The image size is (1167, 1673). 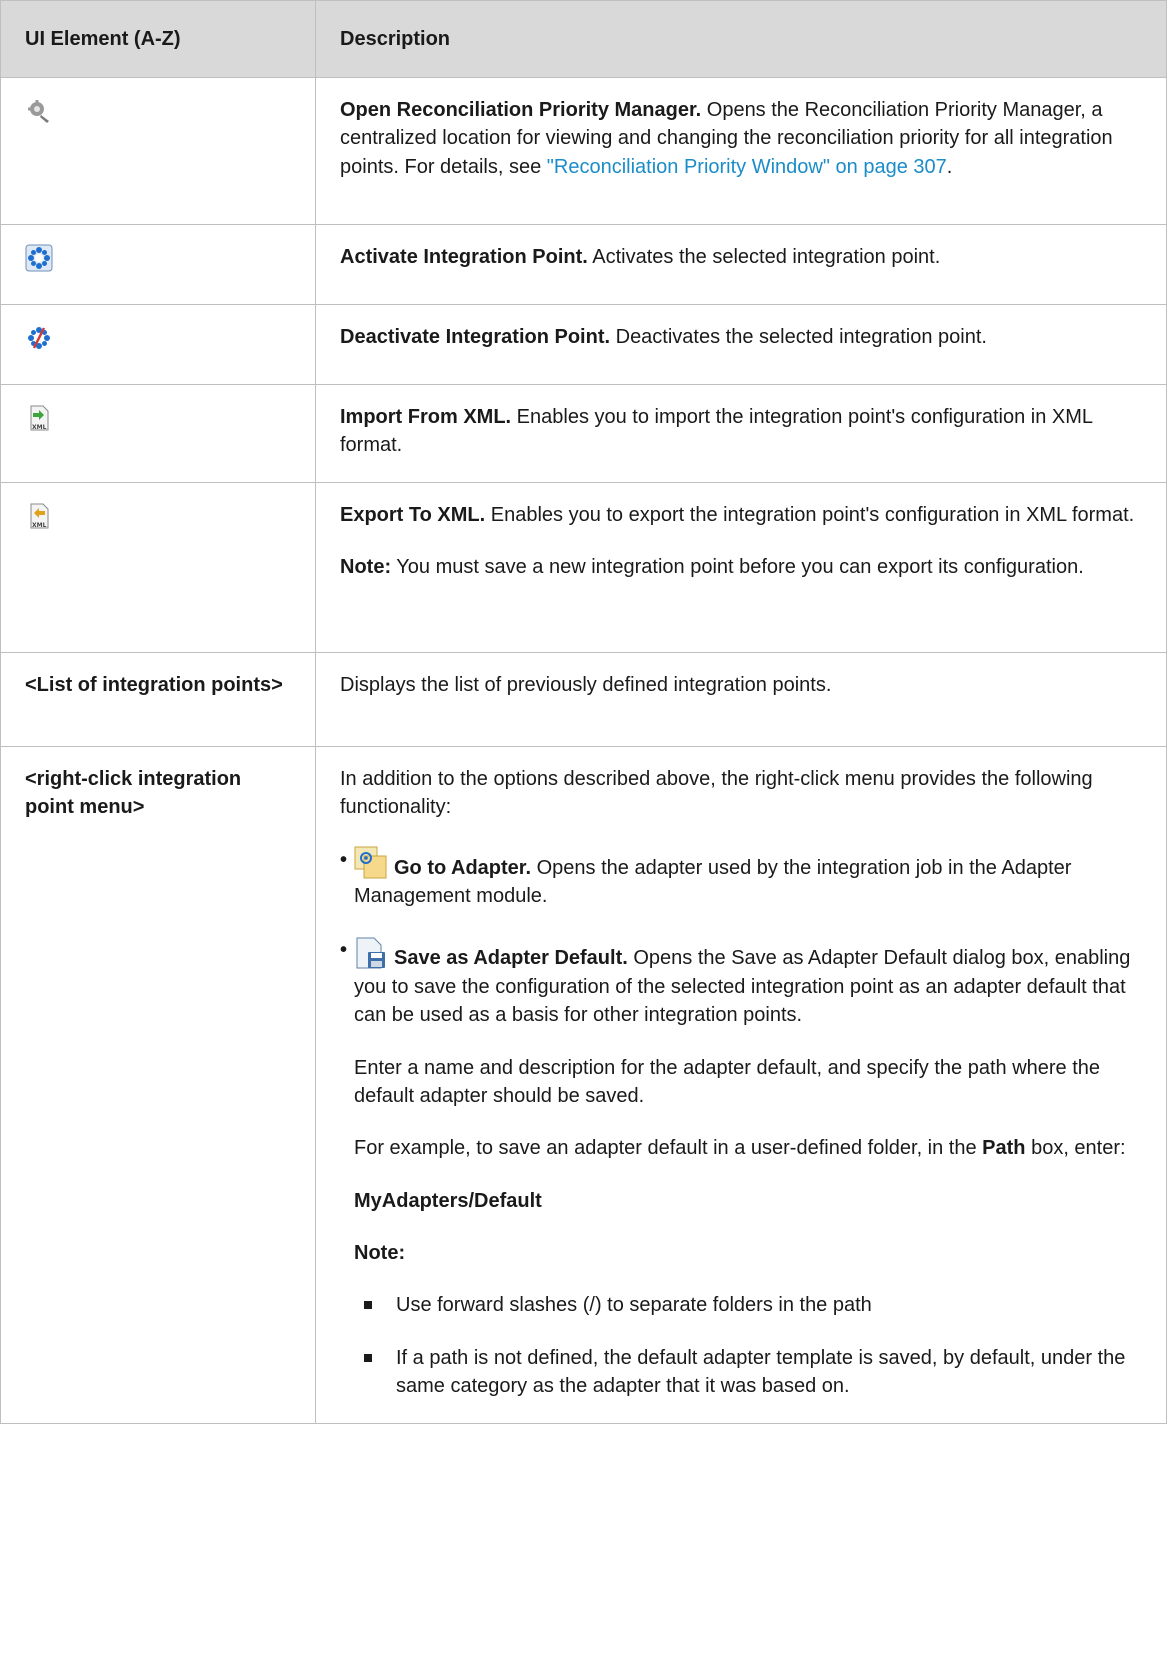 What do you see at coordinates (511, 958) in the screenshot?
I see `option-title: Save as Adapter Default.` at bounding box center [511, 958].